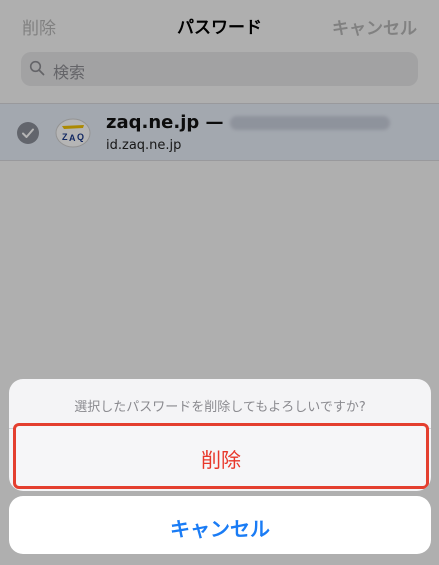  What do you see at coordinates (221, 460) in the screenshot?
I see `delete-button-label: 削除` at bounding box center [221, 460].